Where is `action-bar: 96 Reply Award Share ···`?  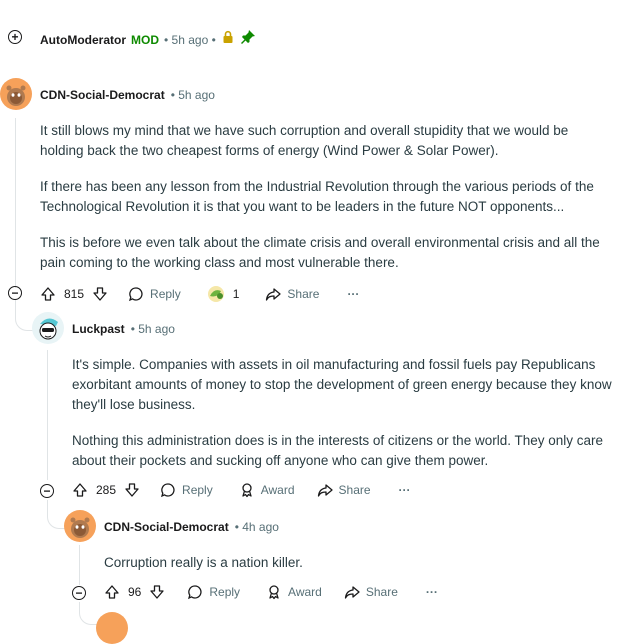
action-bar: 96 Reply Award Share ··· is located at coordinates (271, 592).